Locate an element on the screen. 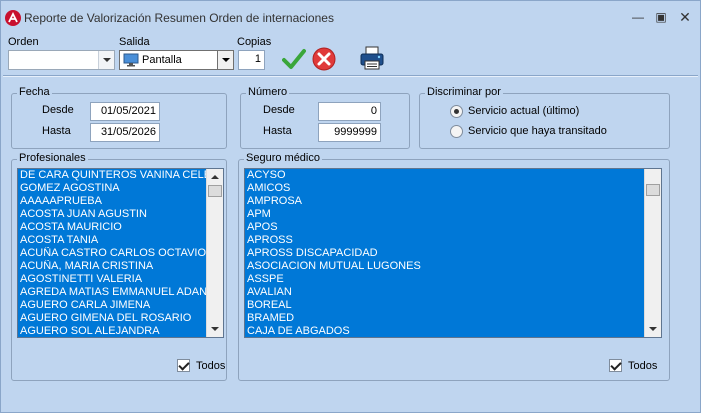 Image resolution: width=701 pixels, height=413 pixels. minimize-button: — is located at coordinates (638, 17).